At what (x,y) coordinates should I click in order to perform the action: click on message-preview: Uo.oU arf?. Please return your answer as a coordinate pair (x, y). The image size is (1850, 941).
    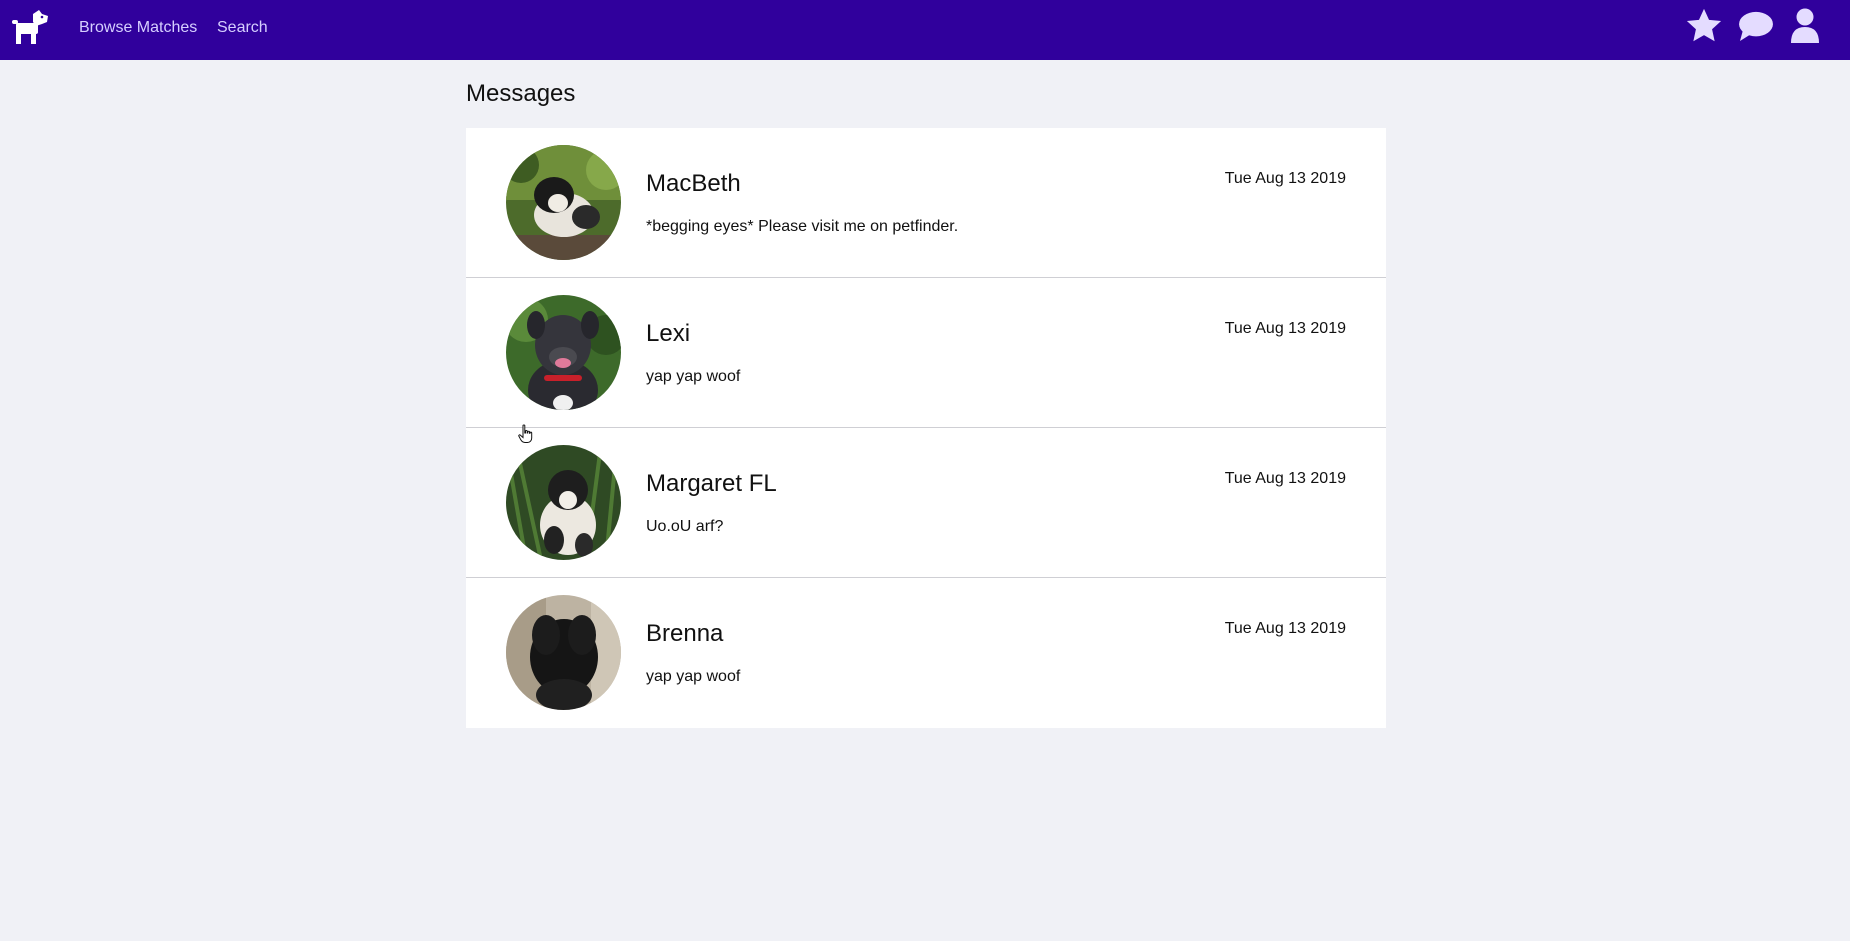
    Looking at the image, I should click on (685, 526).